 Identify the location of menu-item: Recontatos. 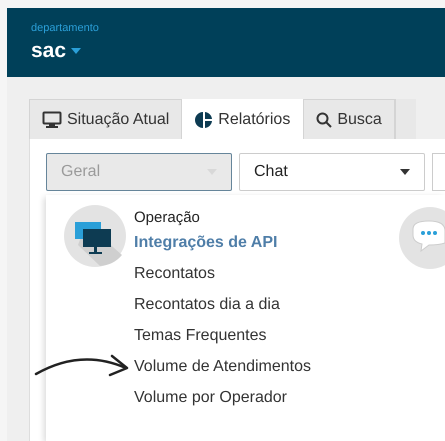
(174, 274).